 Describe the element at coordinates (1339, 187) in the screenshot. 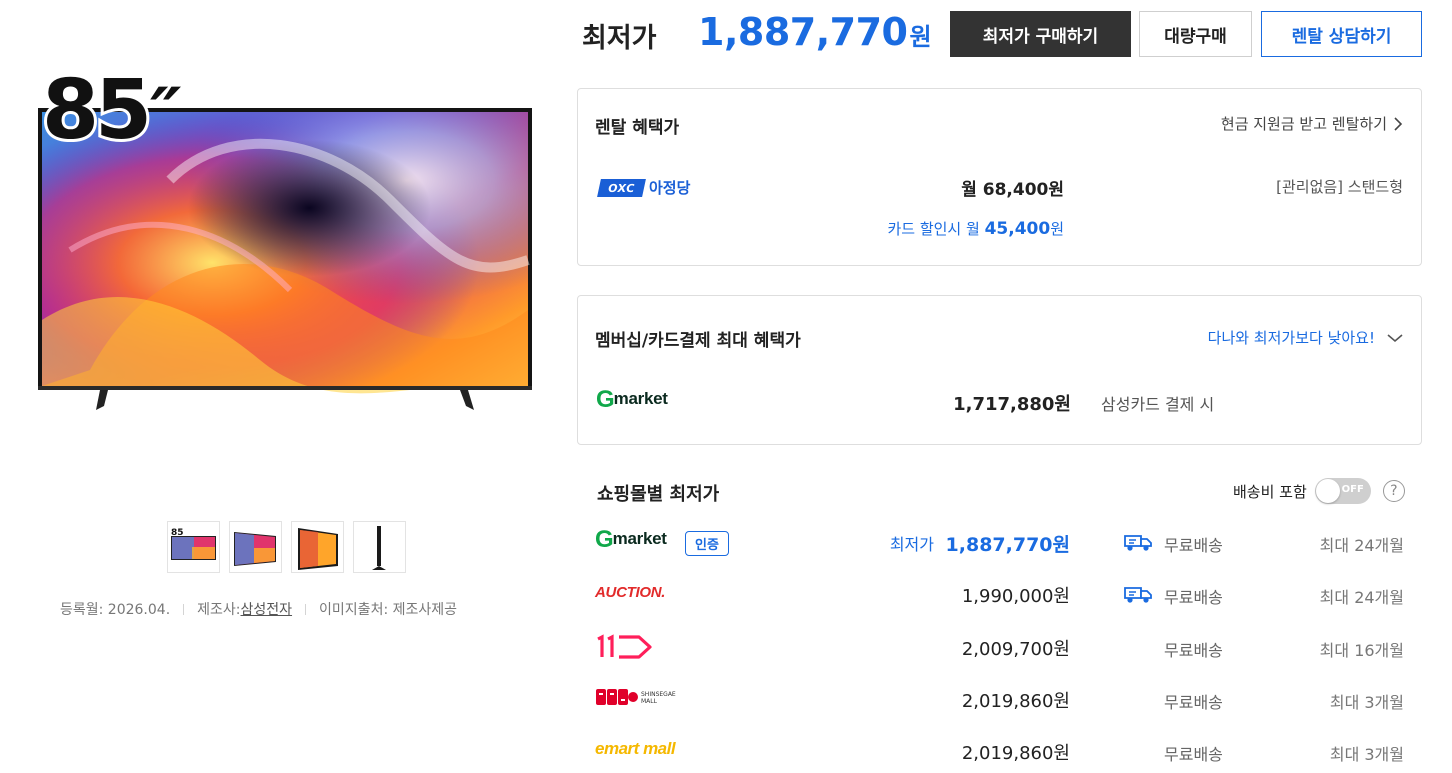

I see `rental-type: [관리없음] 스탠드형` at that location.